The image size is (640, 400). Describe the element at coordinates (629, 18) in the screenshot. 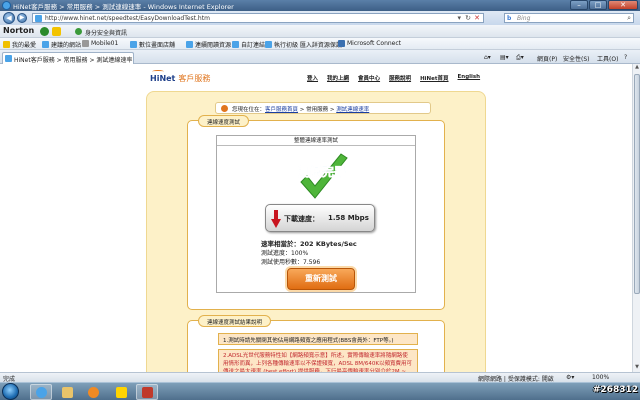

I see `search-icon: ⌕` at that location.